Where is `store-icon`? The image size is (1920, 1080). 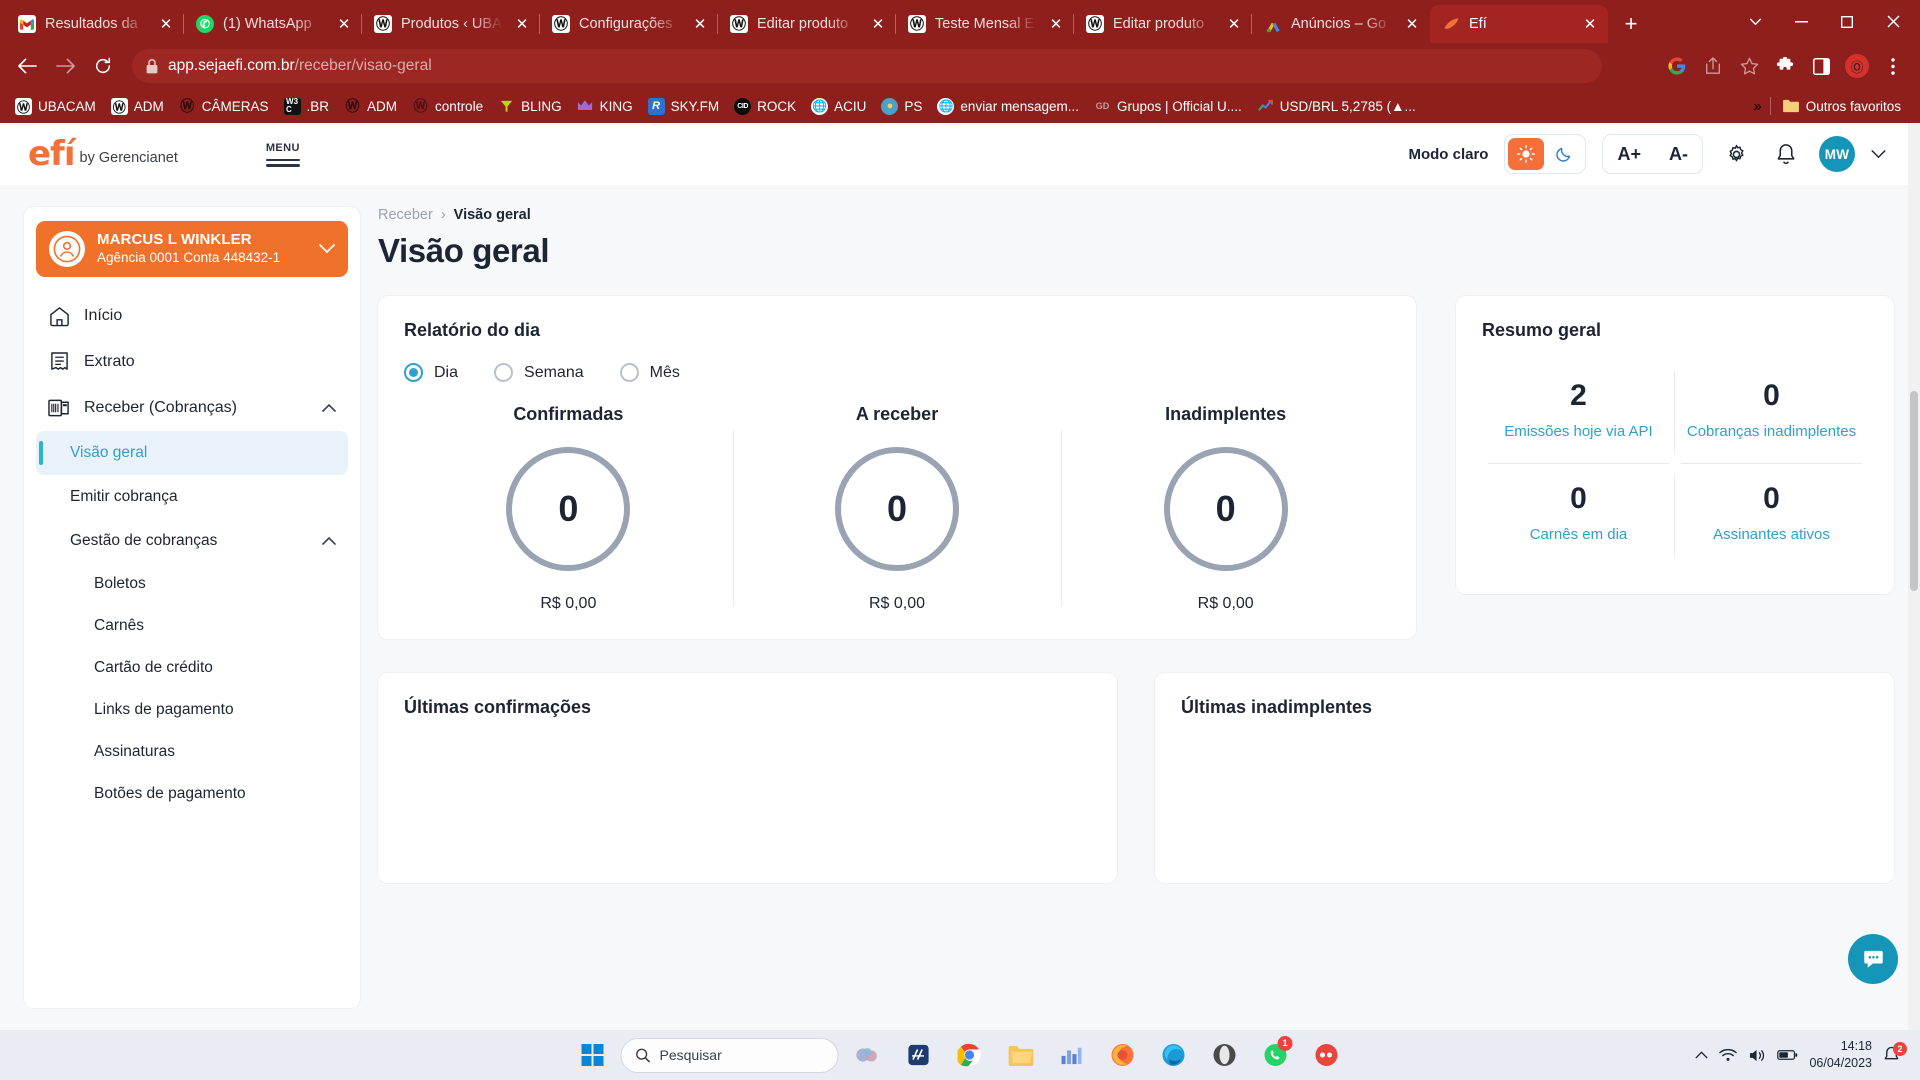 store-icon is located at coordinates (1072, 1055).